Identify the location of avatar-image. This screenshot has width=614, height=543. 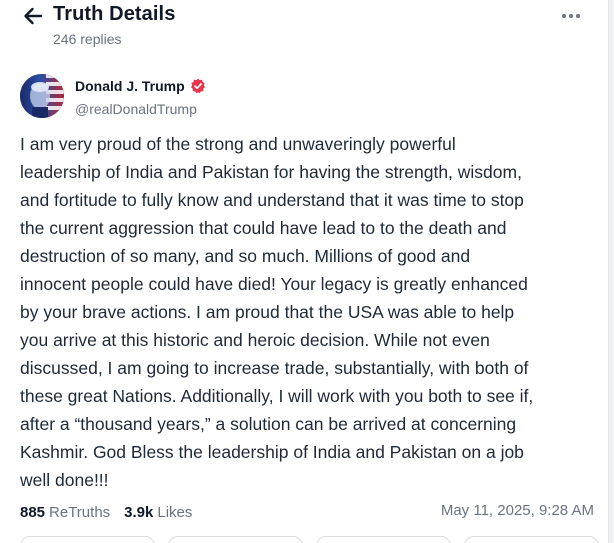
(42, 96).